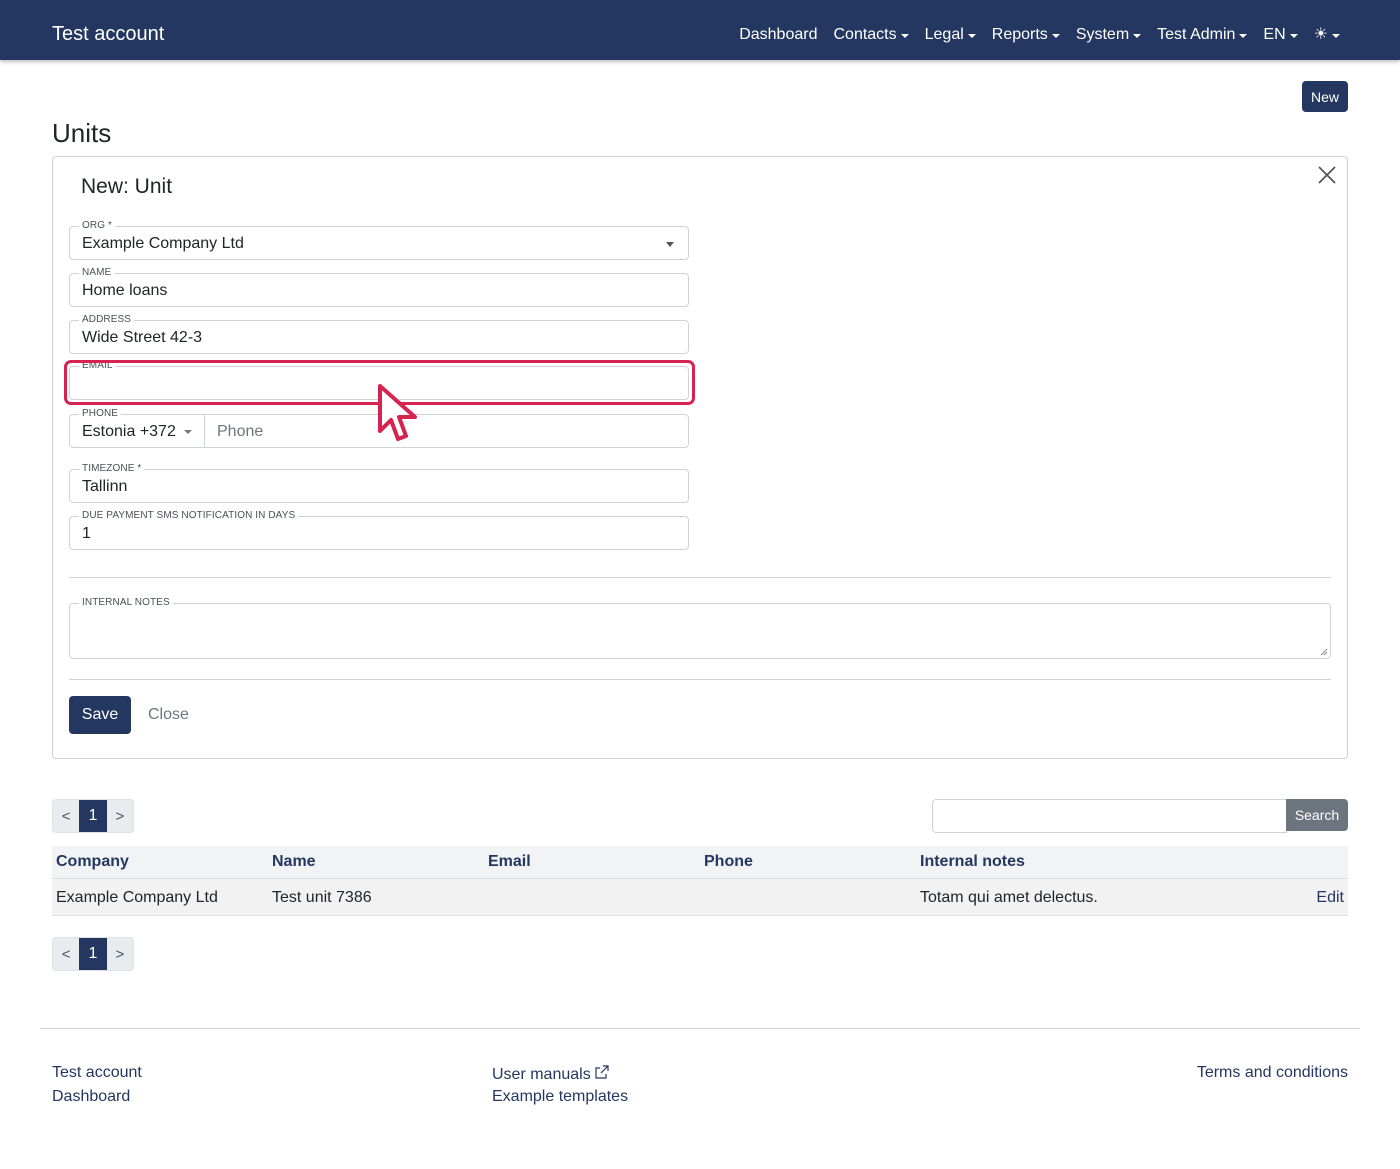  Describe the element at coordinates (97, 1073) in the screenshot. I see `footer-link-test-account: Test account` at that location.